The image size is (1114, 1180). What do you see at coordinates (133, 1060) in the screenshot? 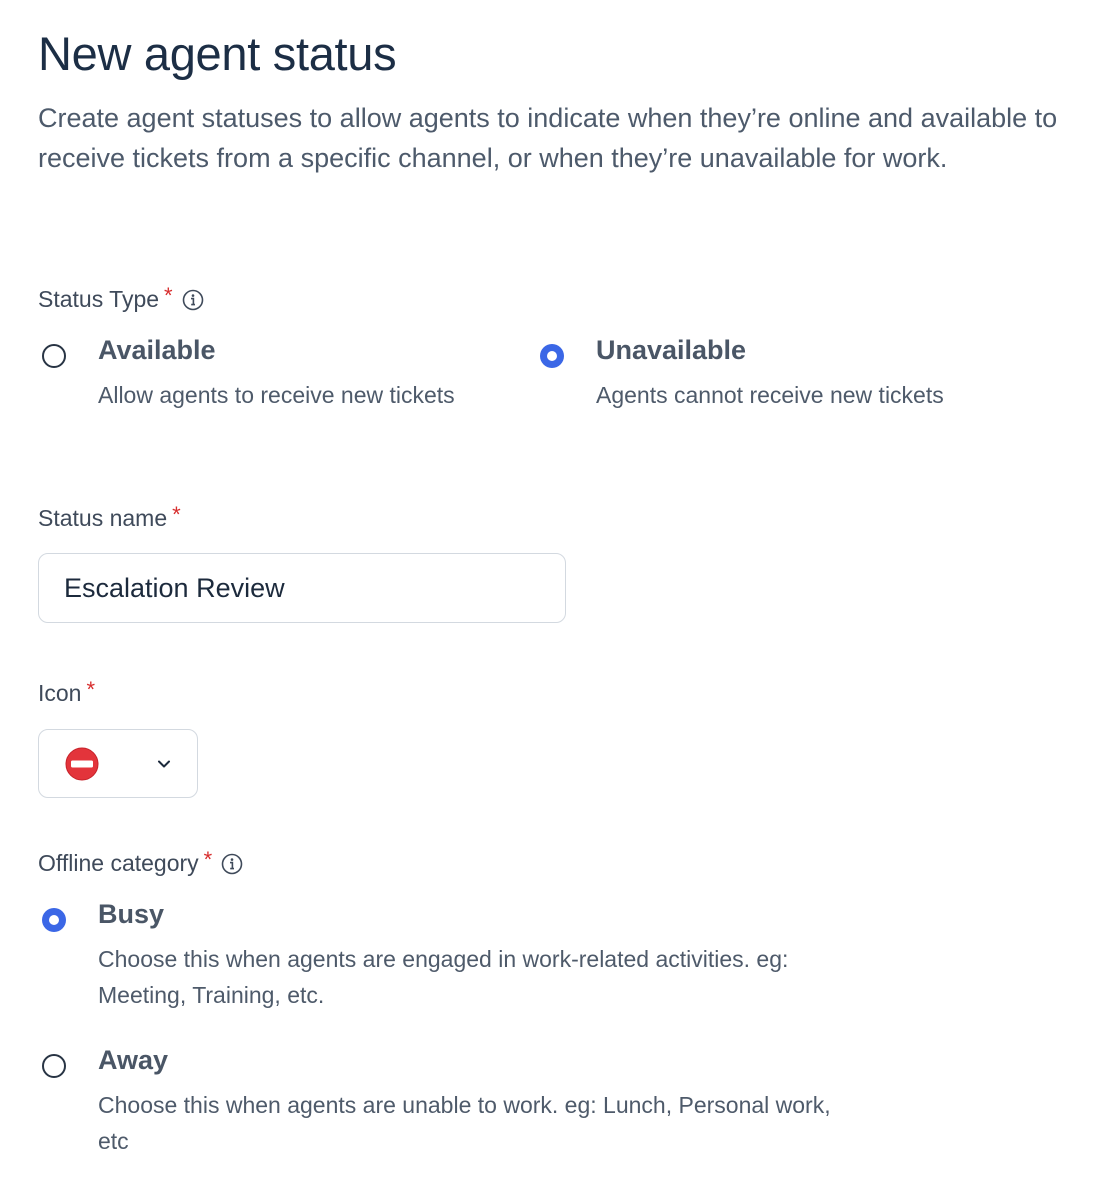
I see `away-title: Away` at bounding box center [133, 1060].